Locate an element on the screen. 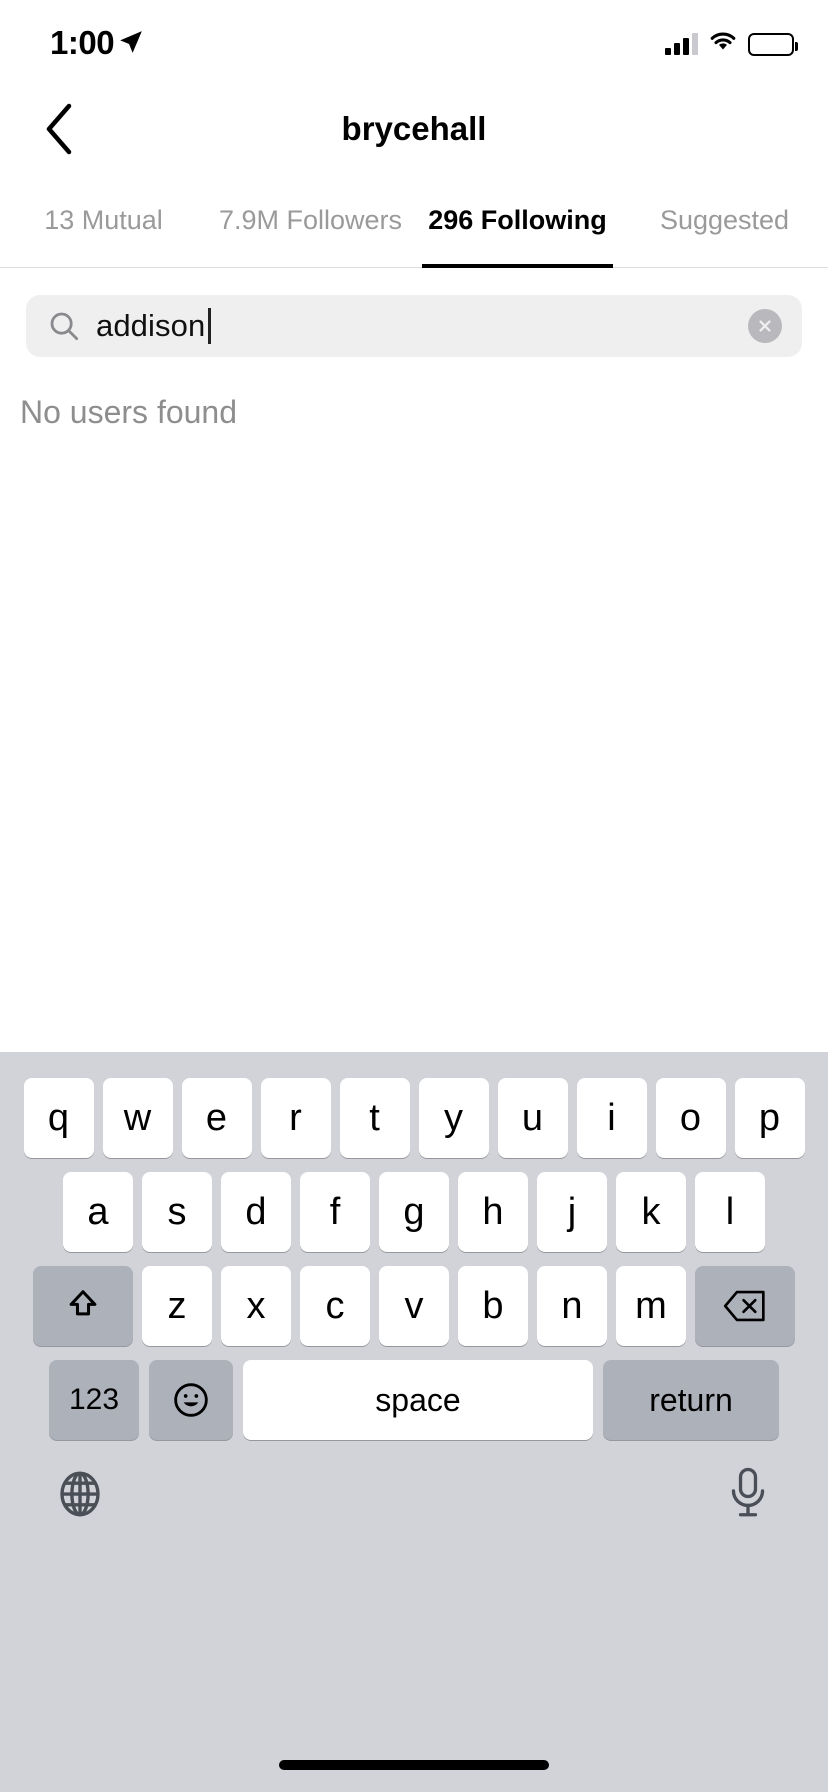  navigation-bar: brycehall is located at coordinates (414, 130).